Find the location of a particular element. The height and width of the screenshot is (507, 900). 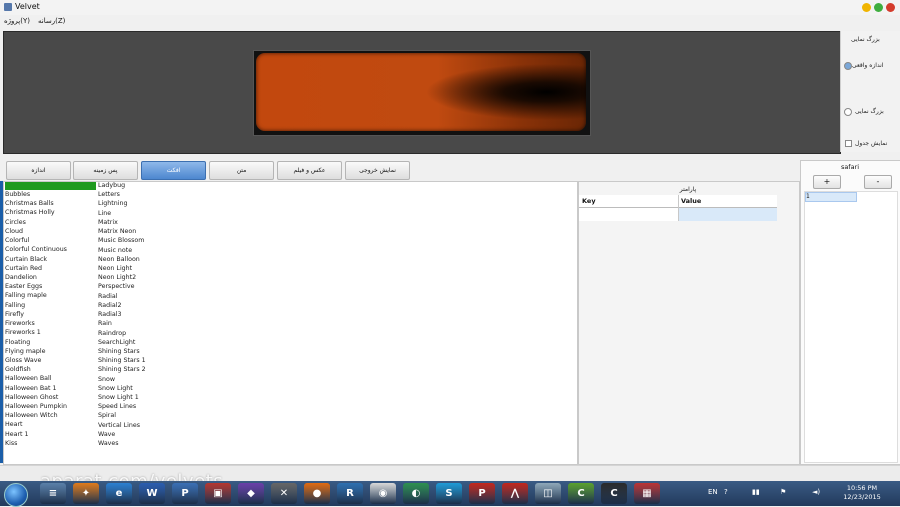

effect-item: Perspective is located at coordinates (122, 286).